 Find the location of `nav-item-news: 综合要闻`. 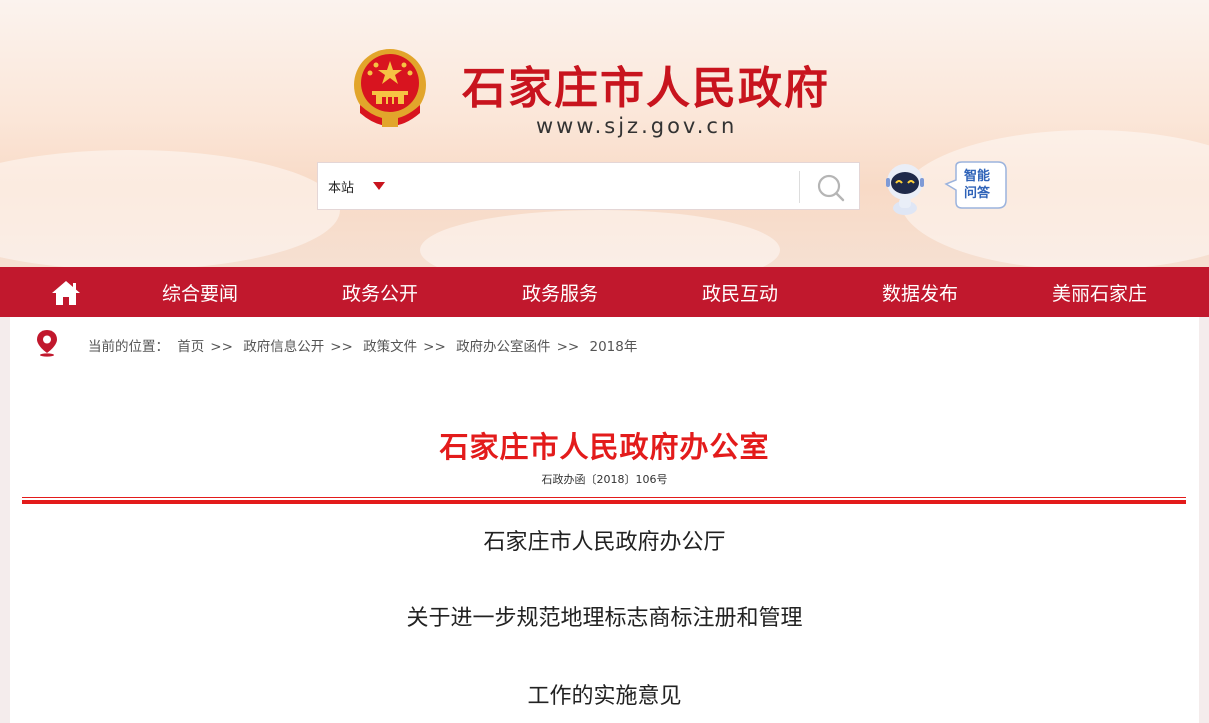

nav-item-news: 综合要闻 is located at coordinates (200, 292).